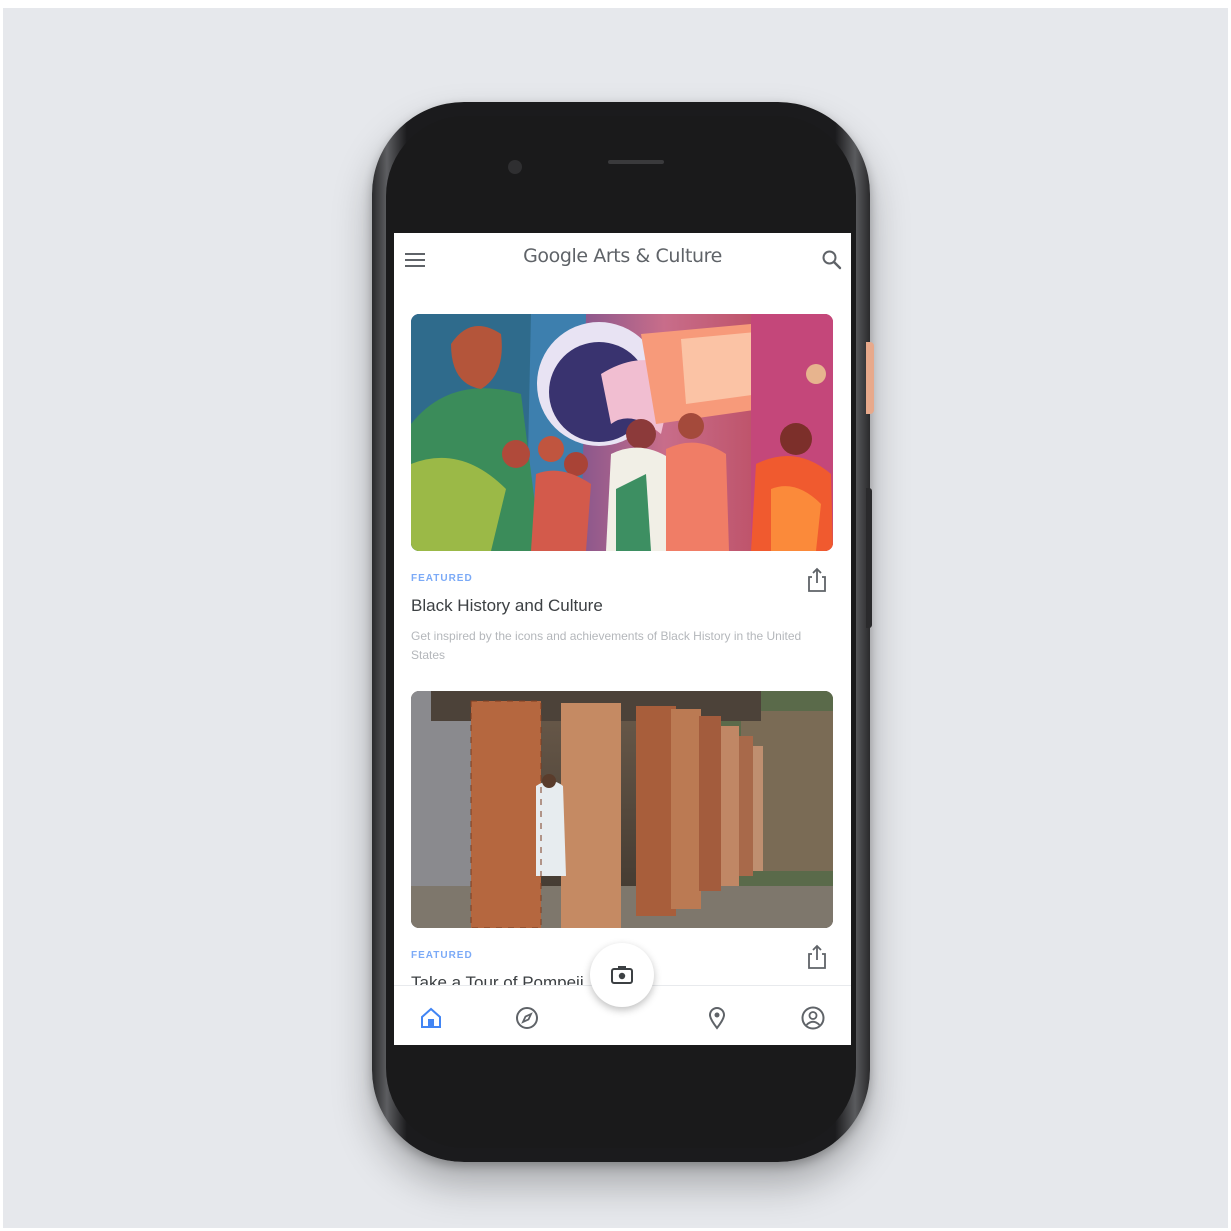 The width and height of the screenshot is (1231, 1231). Describe the element at coordinates (622, 256) in the screenshot. I see `app-title: Google Arts & Culture` at that location.